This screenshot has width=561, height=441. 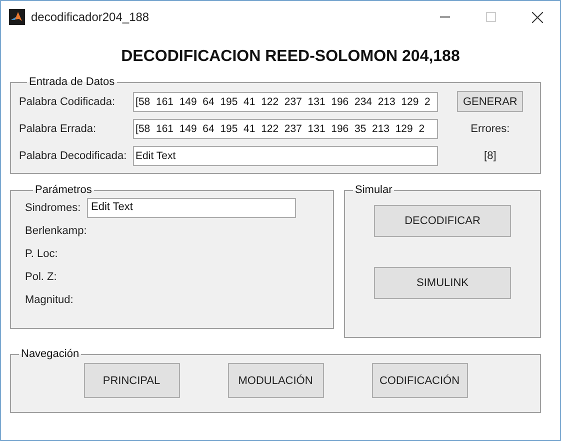 What do you see at coordinates (442, 283) in the screenshot?
I see `action-button: SIMULINK` at bounding box center [442, 283].